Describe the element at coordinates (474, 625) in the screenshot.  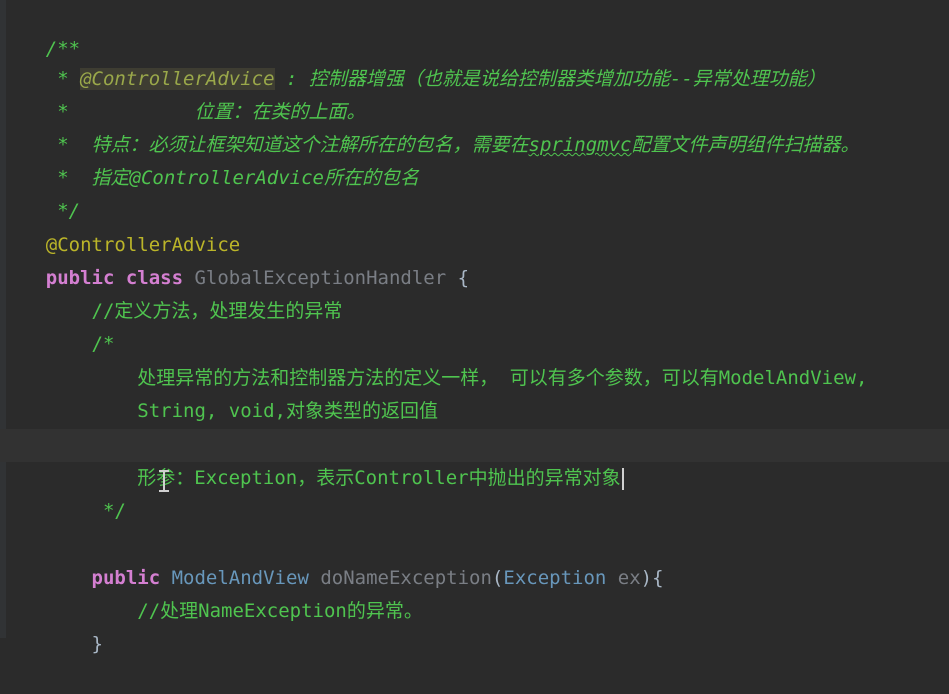
I see `code-line-19: }` at that location.